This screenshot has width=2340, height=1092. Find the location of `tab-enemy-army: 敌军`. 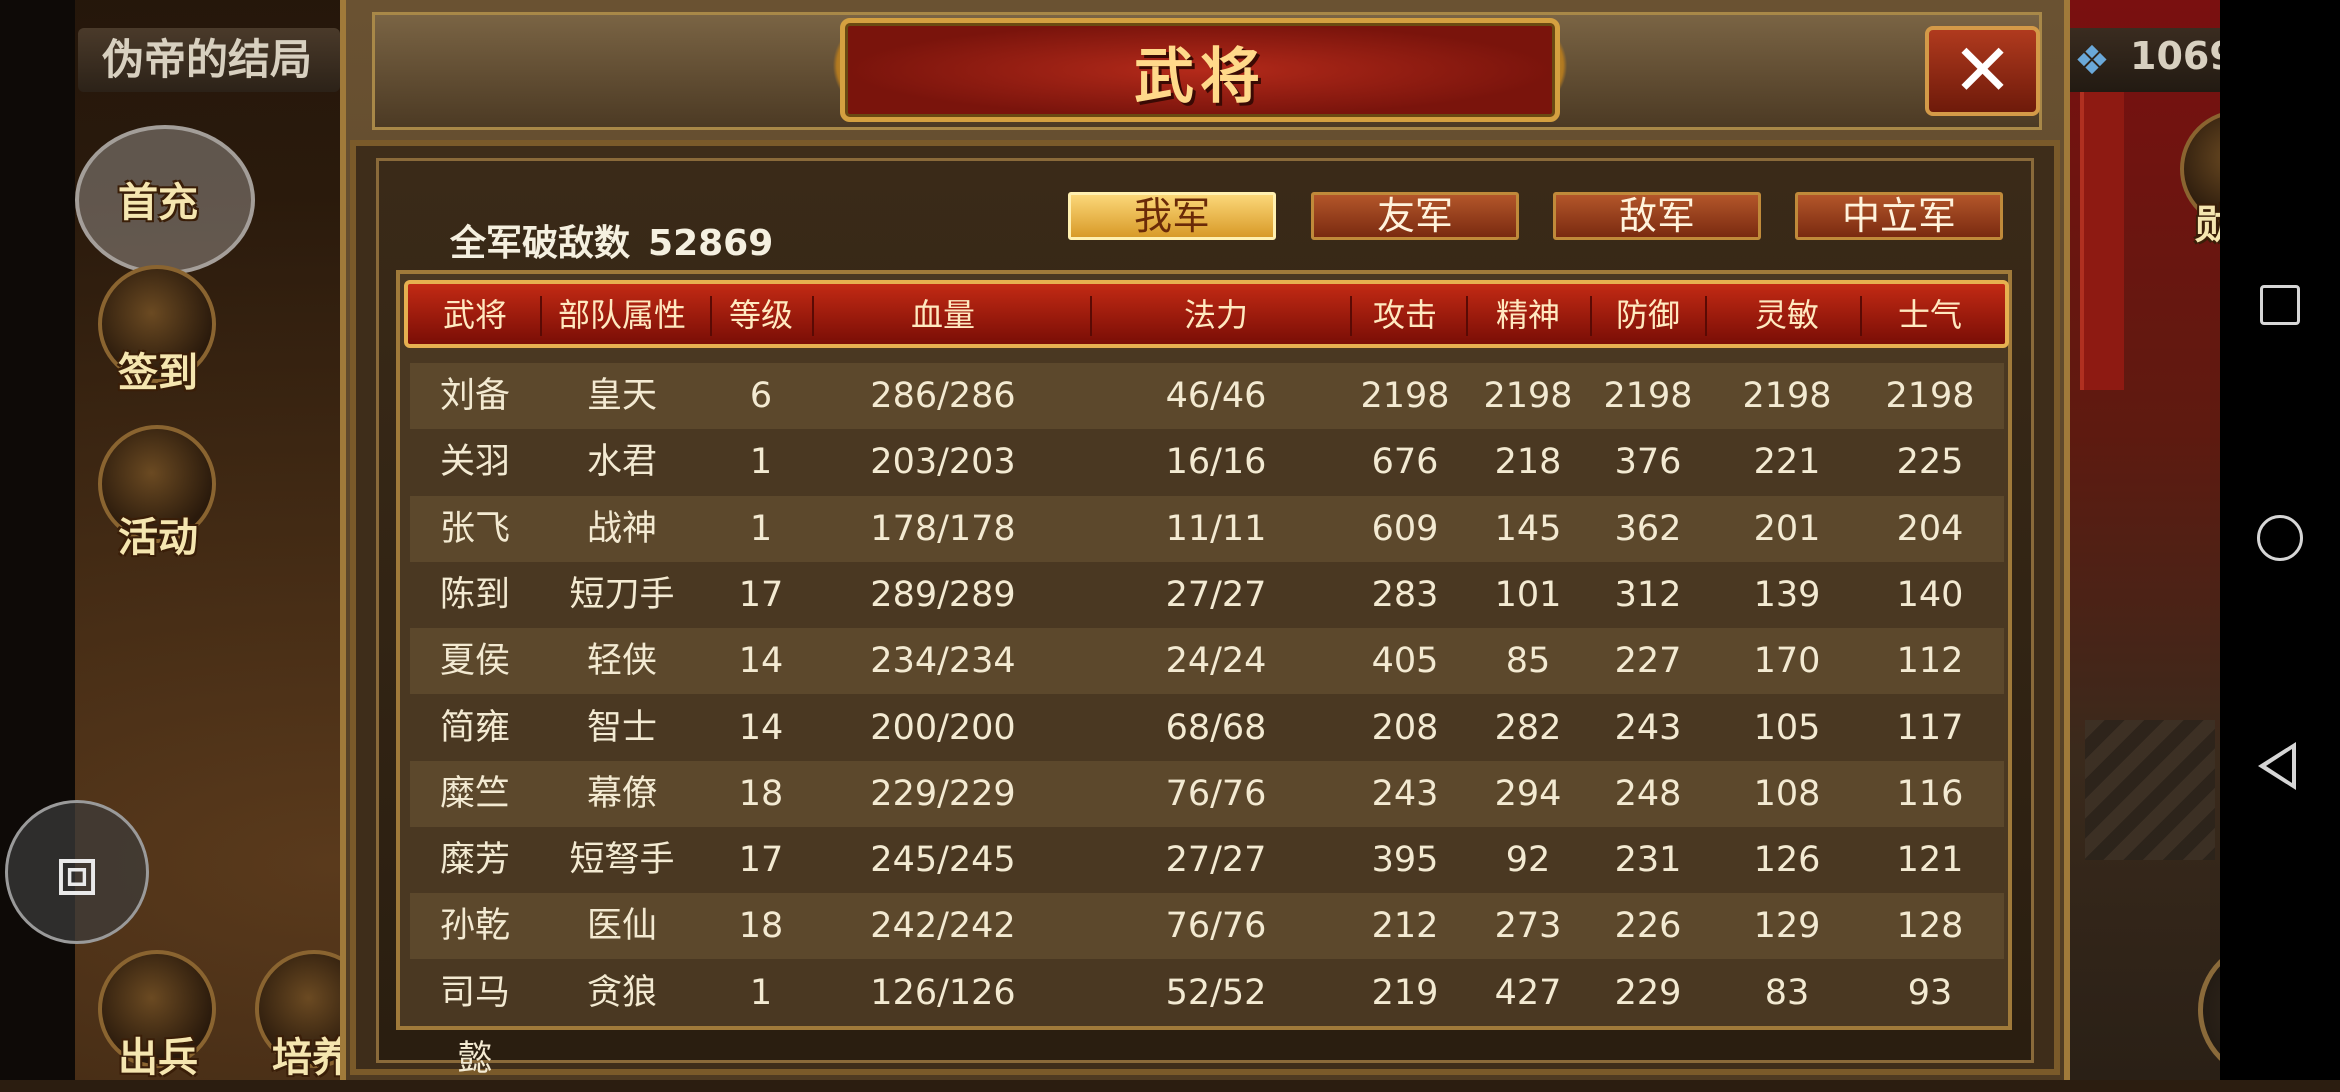

tab-enemy-army: 敌军 is located at coordinates (1657, 216).